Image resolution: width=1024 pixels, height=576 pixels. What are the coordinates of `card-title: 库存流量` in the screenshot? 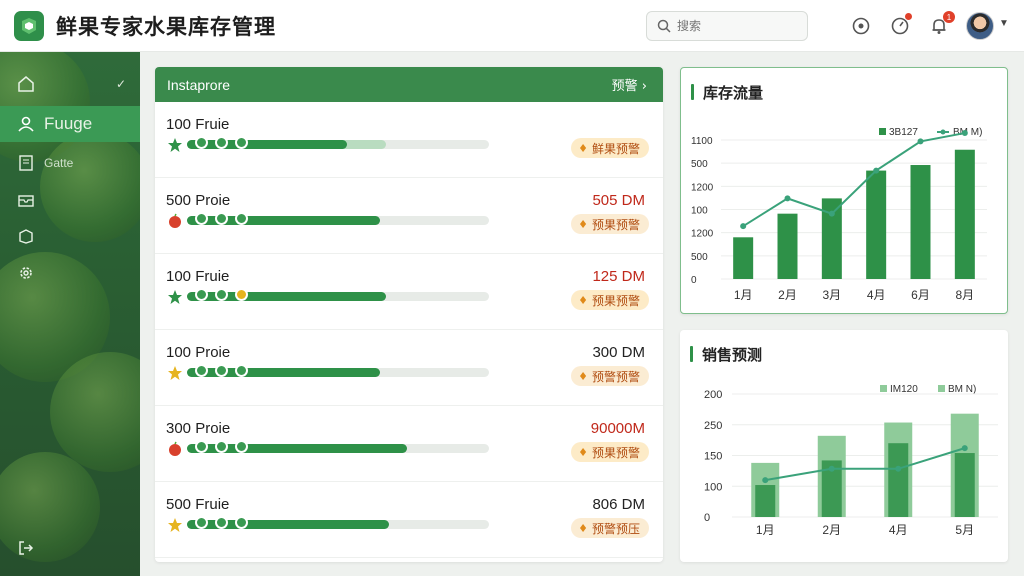 It's located at (727, 92).